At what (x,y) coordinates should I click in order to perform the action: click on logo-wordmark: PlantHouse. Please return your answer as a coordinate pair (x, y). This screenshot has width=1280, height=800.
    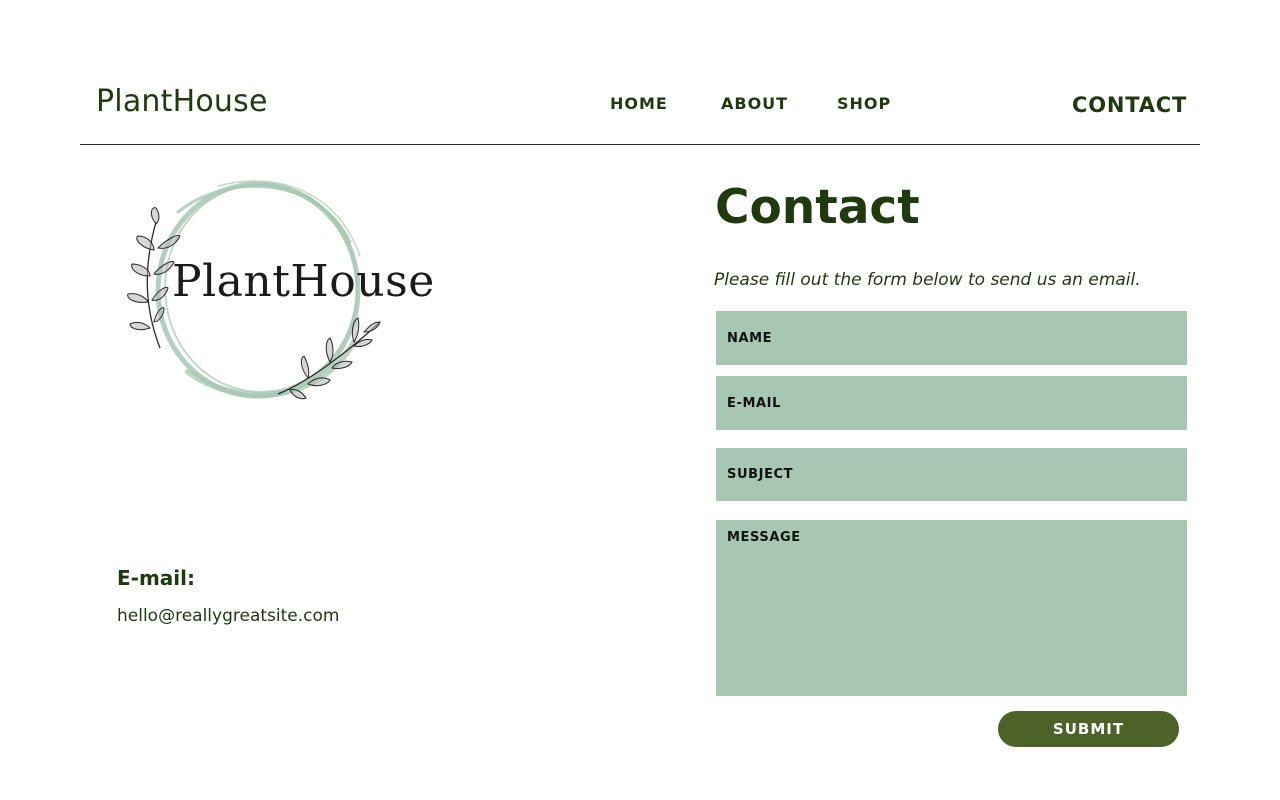
    Looking at the image, I should click on (303, 281).